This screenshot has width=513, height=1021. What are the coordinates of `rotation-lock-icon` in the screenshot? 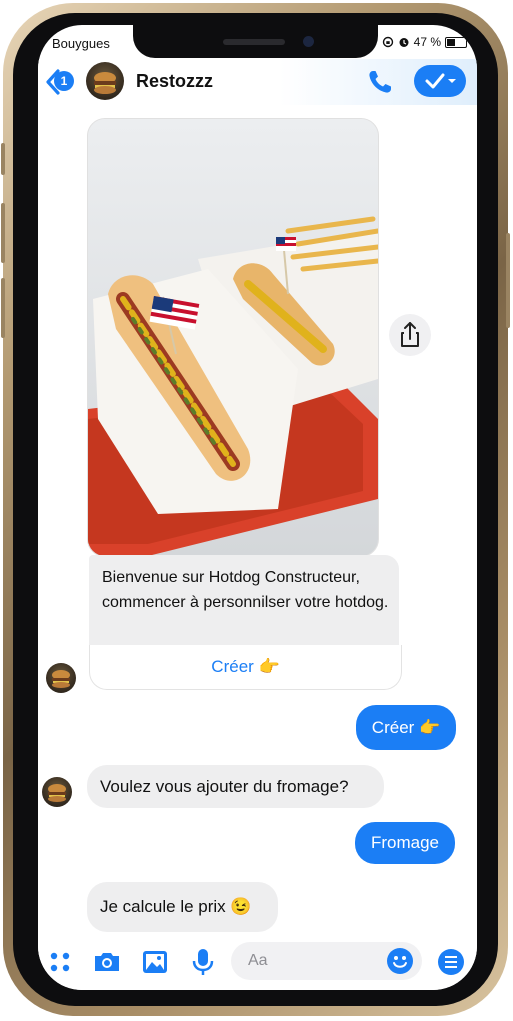 It's located at (387, 42).